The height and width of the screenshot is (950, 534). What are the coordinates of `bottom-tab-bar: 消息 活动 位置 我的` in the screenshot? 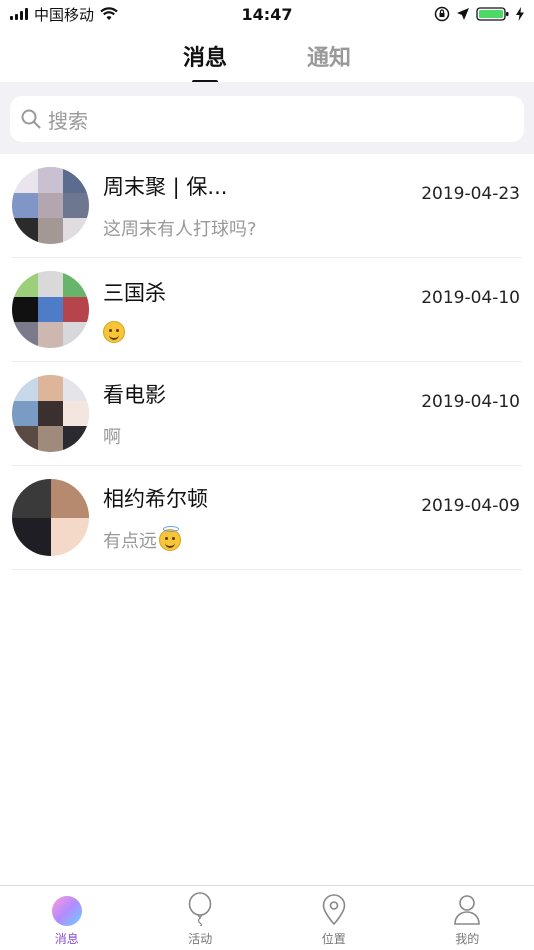 It's located at (267, 917).